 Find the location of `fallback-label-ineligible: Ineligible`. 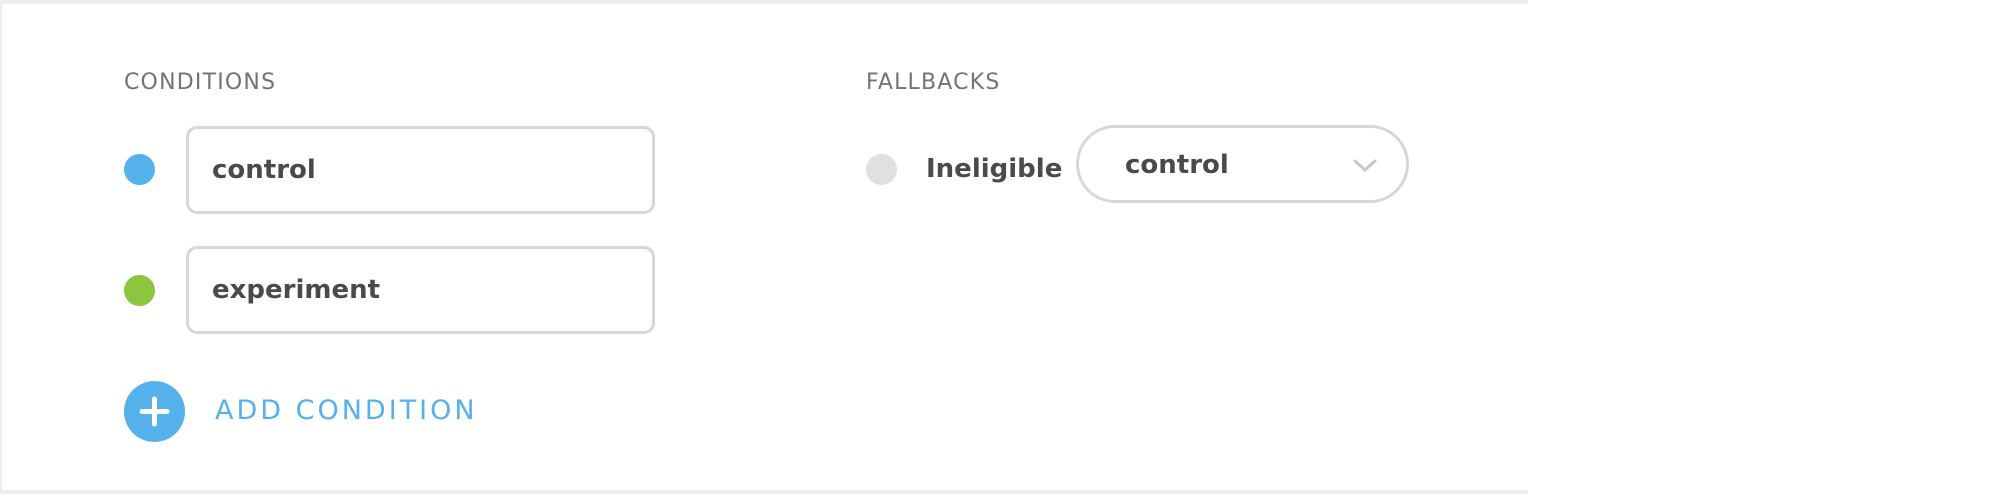

fallback-label-ineligible: Ineligible is located at coordinates (994, 169).